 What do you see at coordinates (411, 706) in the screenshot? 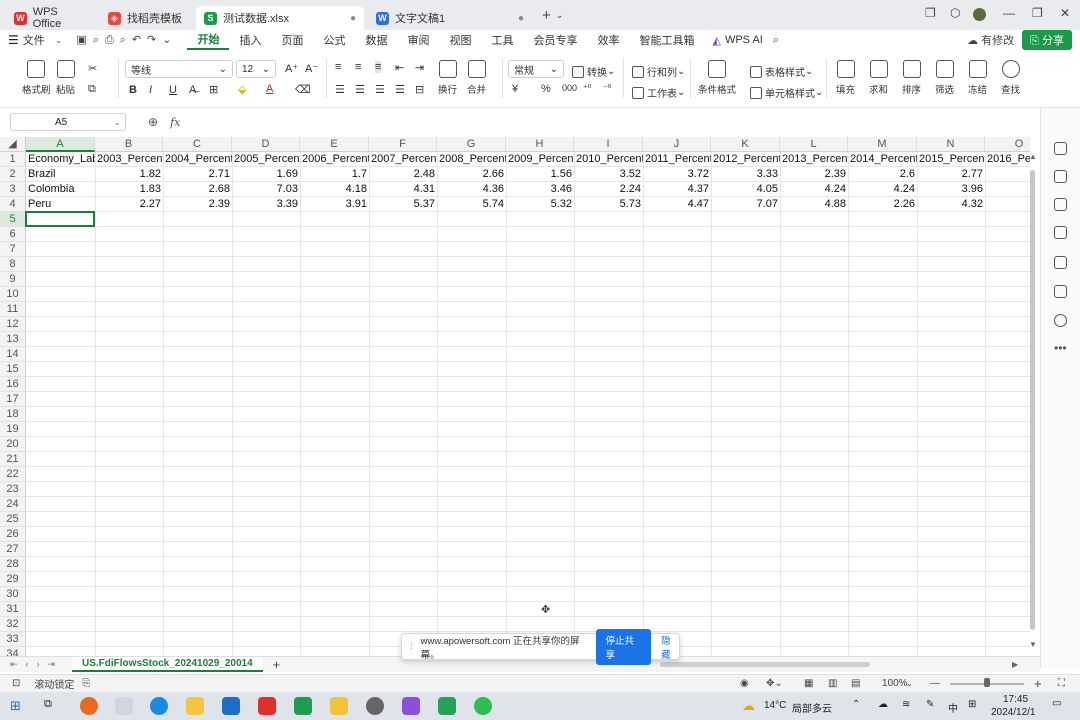
I see `visual-studio-icon` at bounding box center [411, 706].